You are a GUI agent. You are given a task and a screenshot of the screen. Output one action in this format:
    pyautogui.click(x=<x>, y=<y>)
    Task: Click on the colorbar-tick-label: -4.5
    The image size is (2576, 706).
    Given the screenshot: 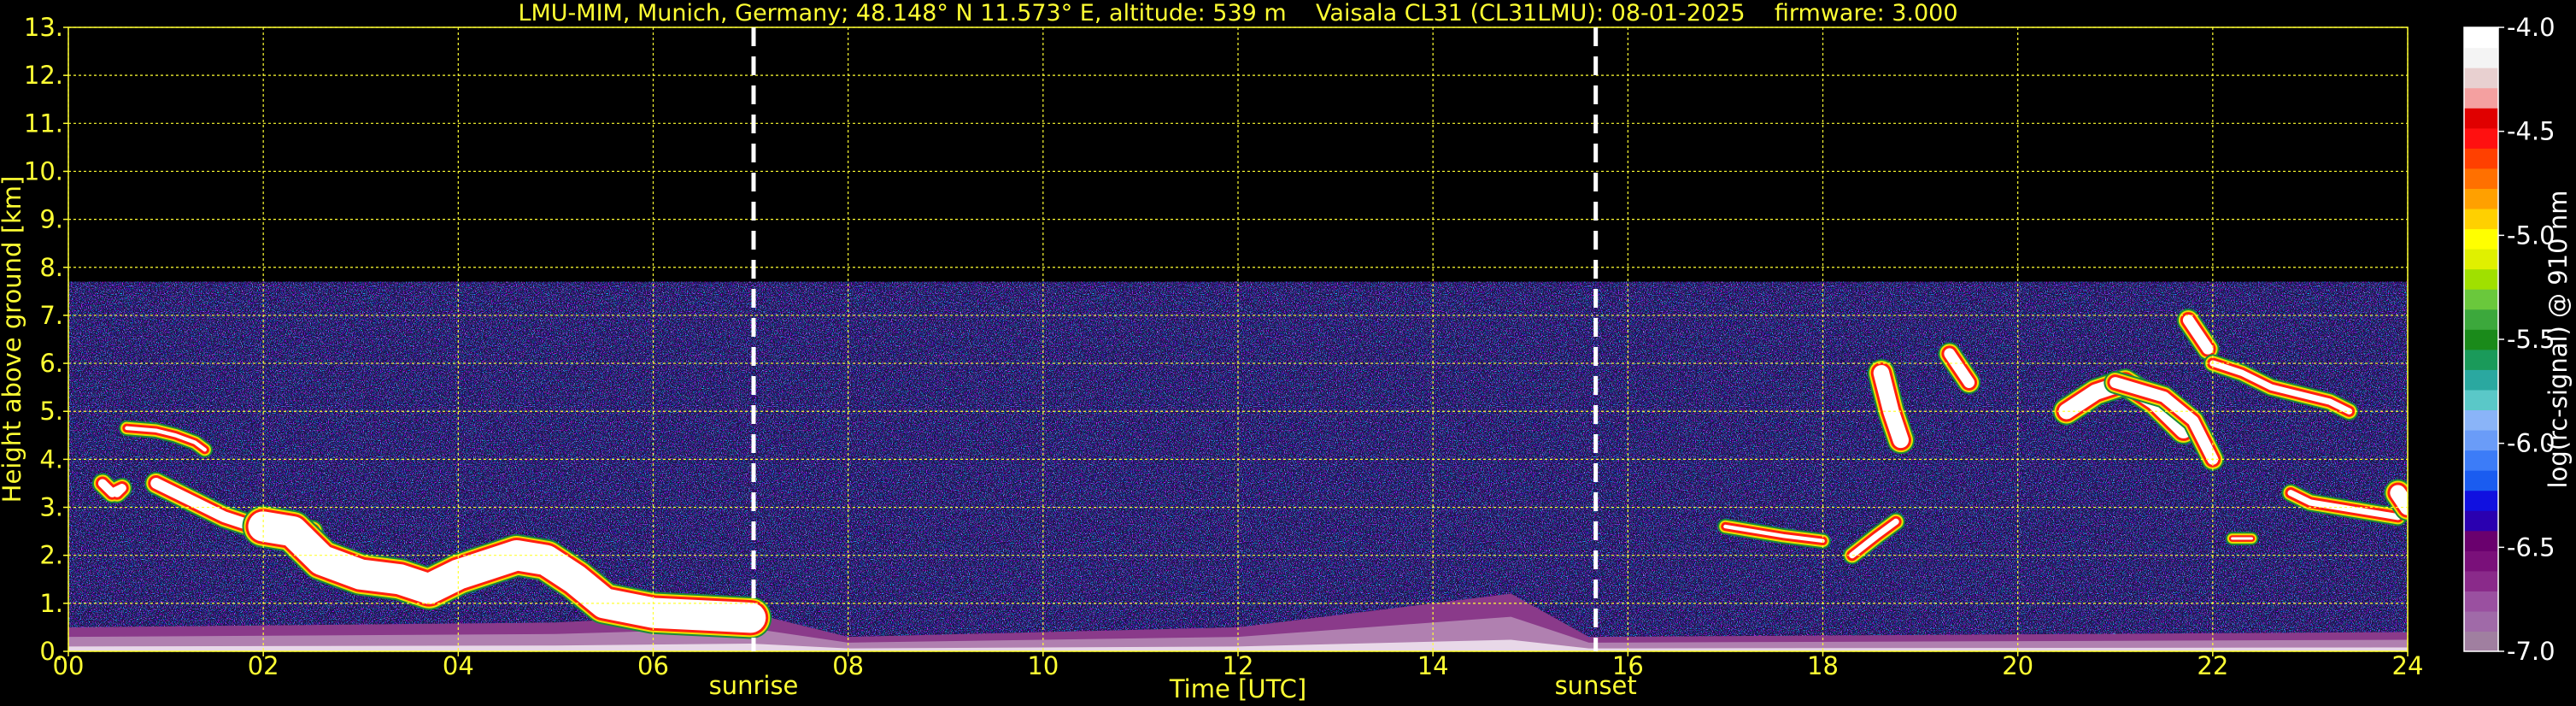 What is the action you would take?
    pyautogui.click(x=2531, y=131)
    